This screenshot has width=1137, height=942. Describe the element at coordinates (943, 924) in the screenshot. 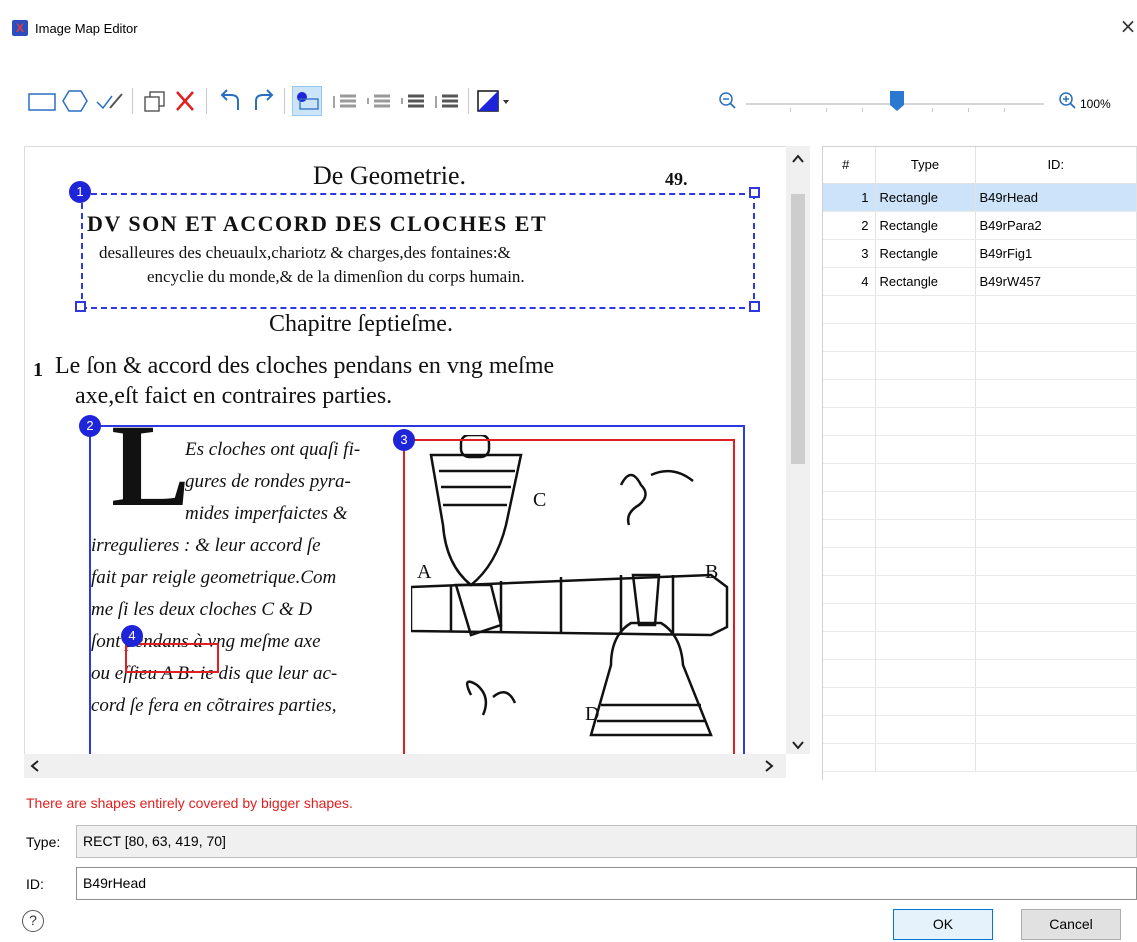

I see `ok-button: OK` at that location.